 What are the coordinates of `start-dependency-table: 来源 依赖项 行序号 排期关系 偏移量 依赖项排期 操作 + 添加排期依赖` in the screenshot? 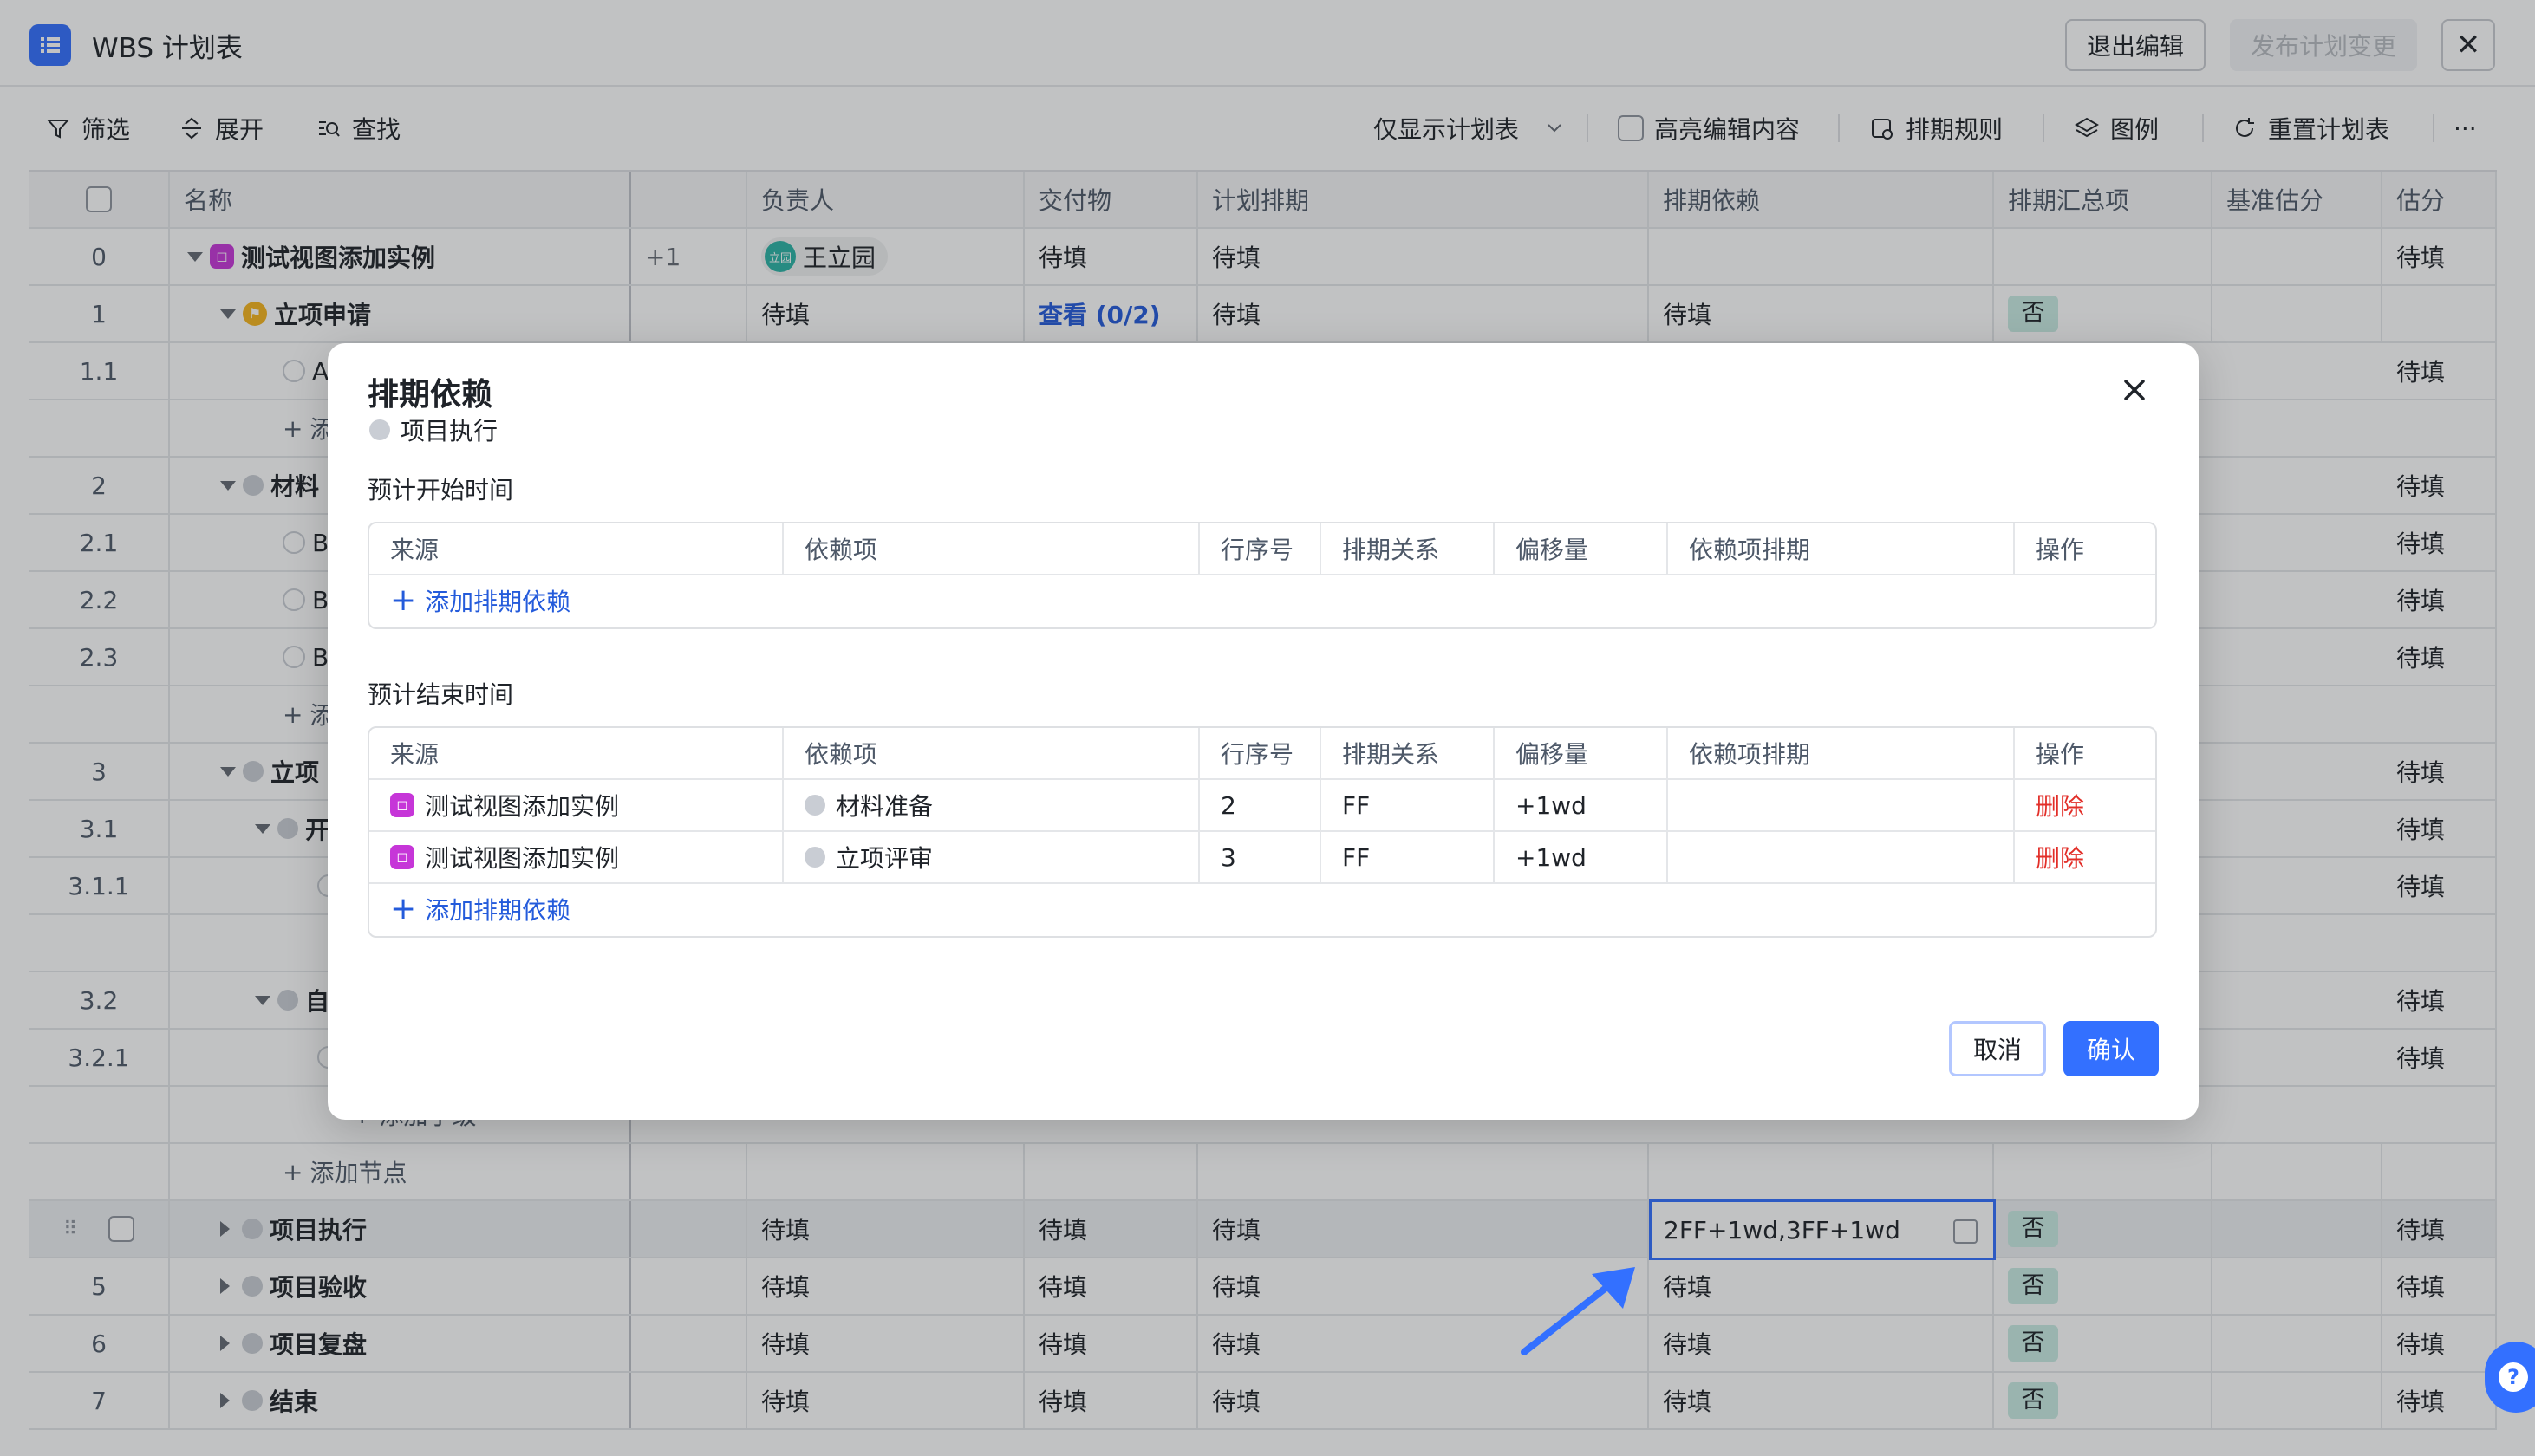 It's located at (1262, 575).